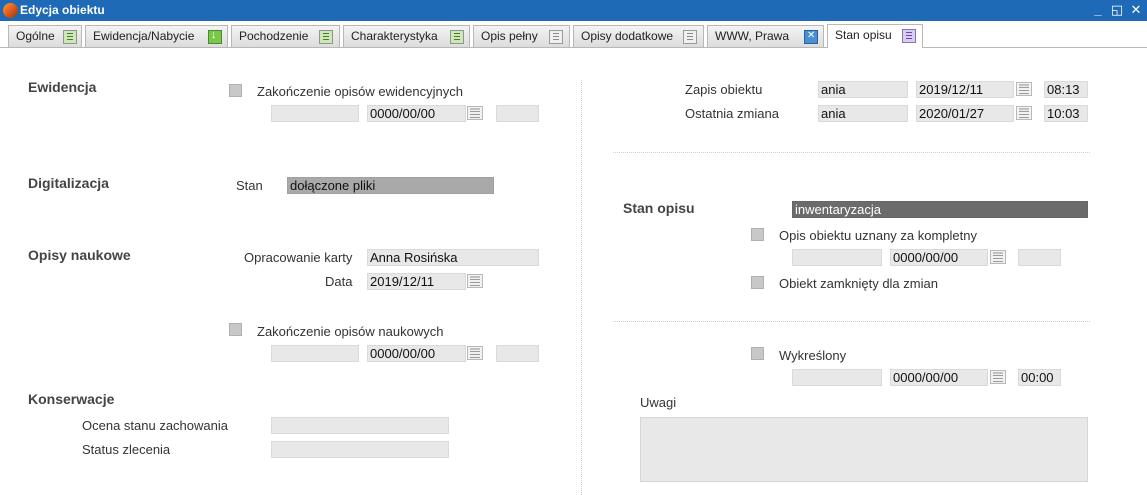 The height and width of the screenshot is (495, 1147). Describe the element at coordinates (62, 10) in the screenshot. I see `window-title: Edycja obiektu` at that location.